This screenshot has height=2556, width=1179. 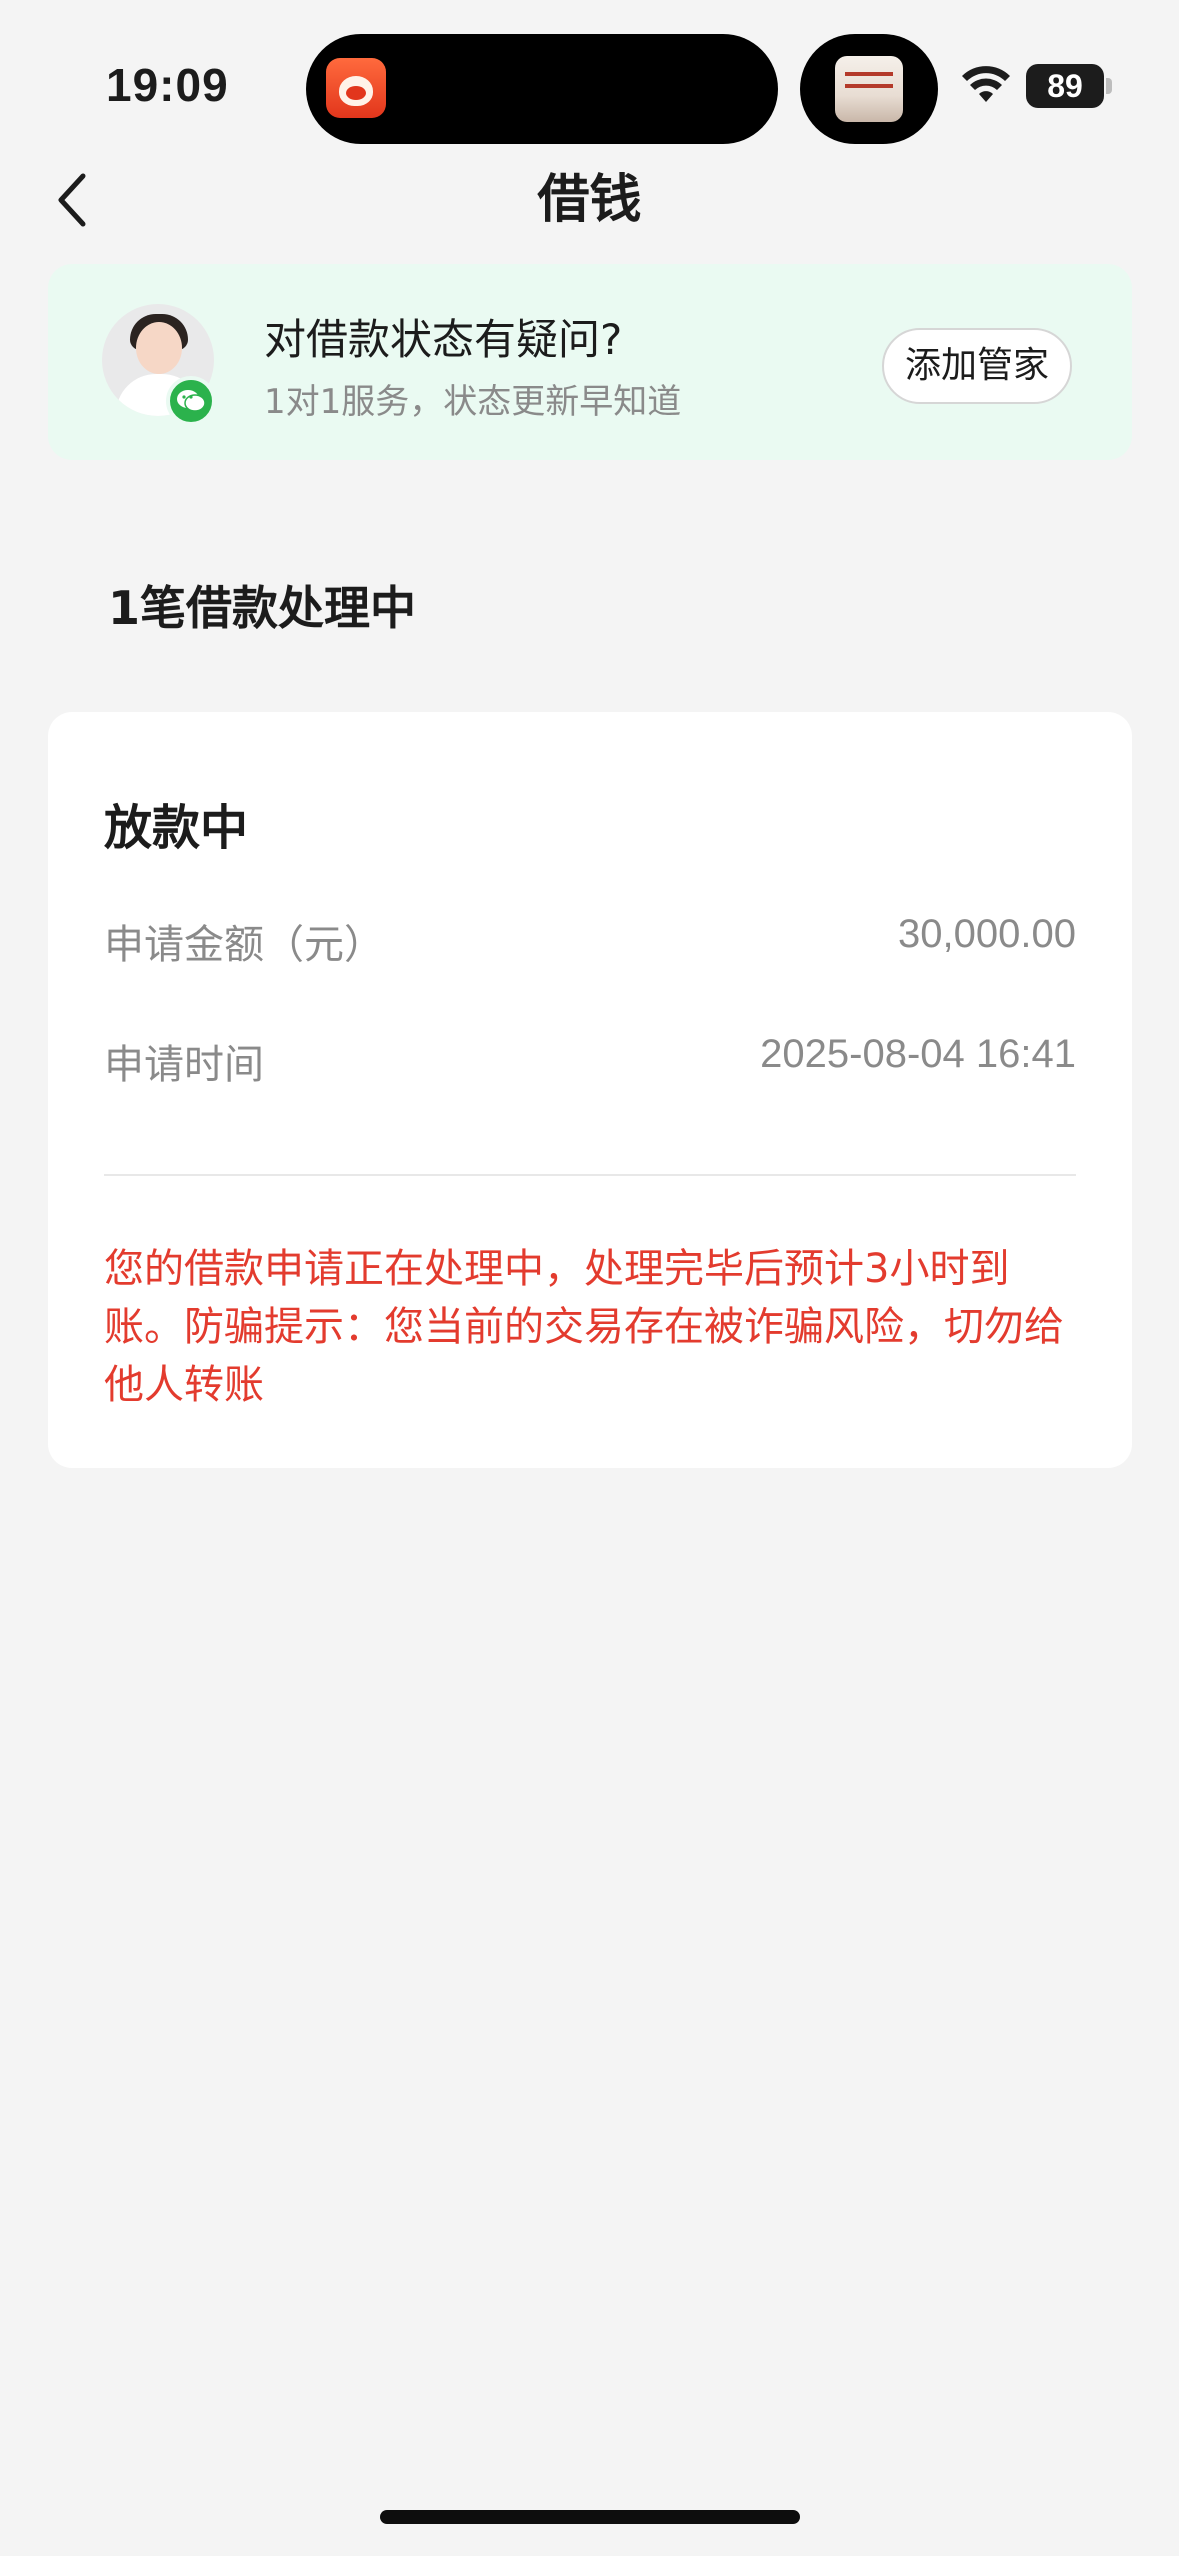 What do you see at coordinates (184, 1065) in the screenshot?
I see `apply-time-label: 申请时间` at bounding box center [184, 1065].